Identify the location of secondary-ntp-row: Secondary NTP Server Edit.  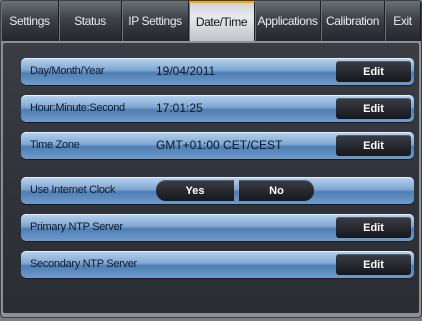
(217, 264).